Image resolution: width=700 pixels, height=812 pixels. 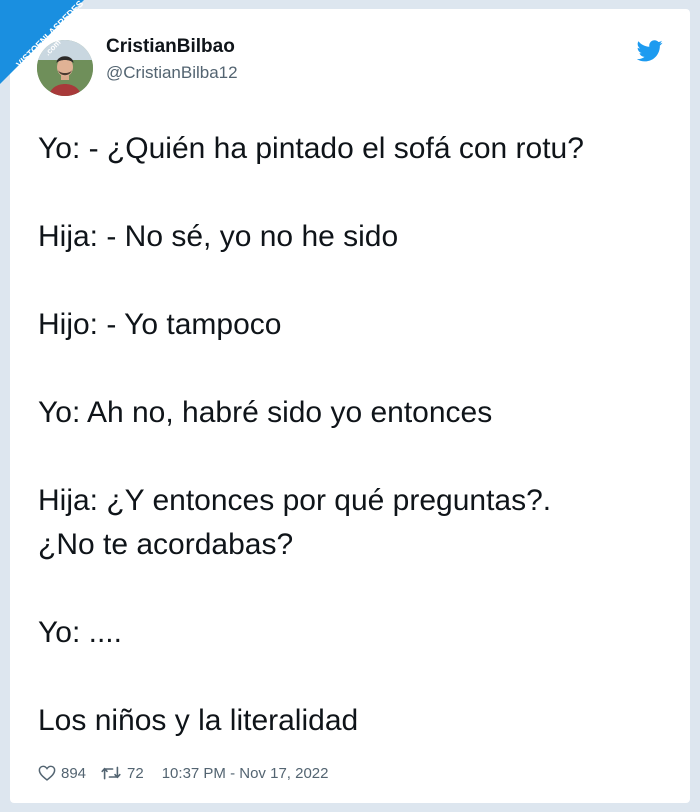 What do you see at coordinates (245, 773) in the screenshot?
I see `tweet-timestamp: 10:37 PM - Nov 17, 2022` at bounding box center [245, 773].